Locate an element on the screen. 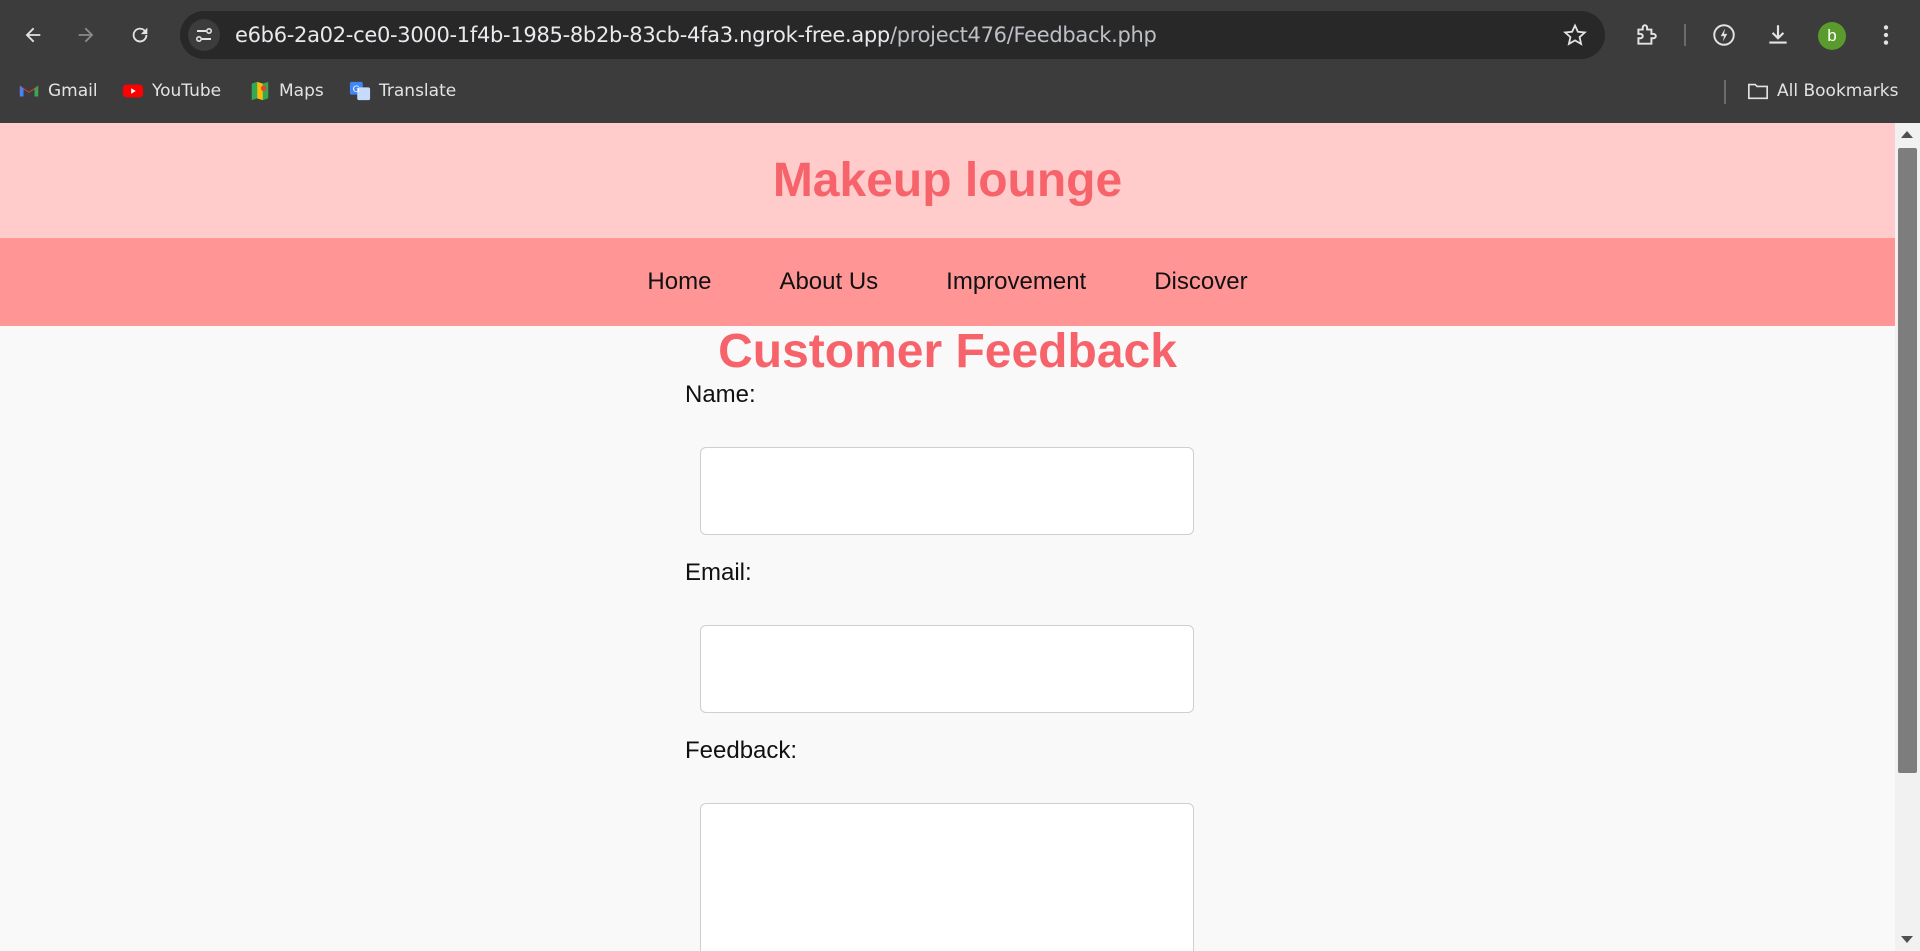  extensions-icon is located at coordinates (1646, 35).